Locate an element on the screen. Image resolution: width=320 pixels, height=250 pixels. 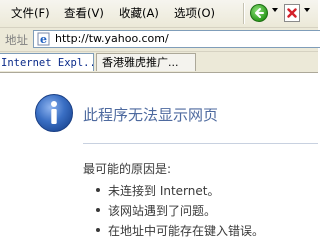
stop-button is located at coordinates (292, 13).